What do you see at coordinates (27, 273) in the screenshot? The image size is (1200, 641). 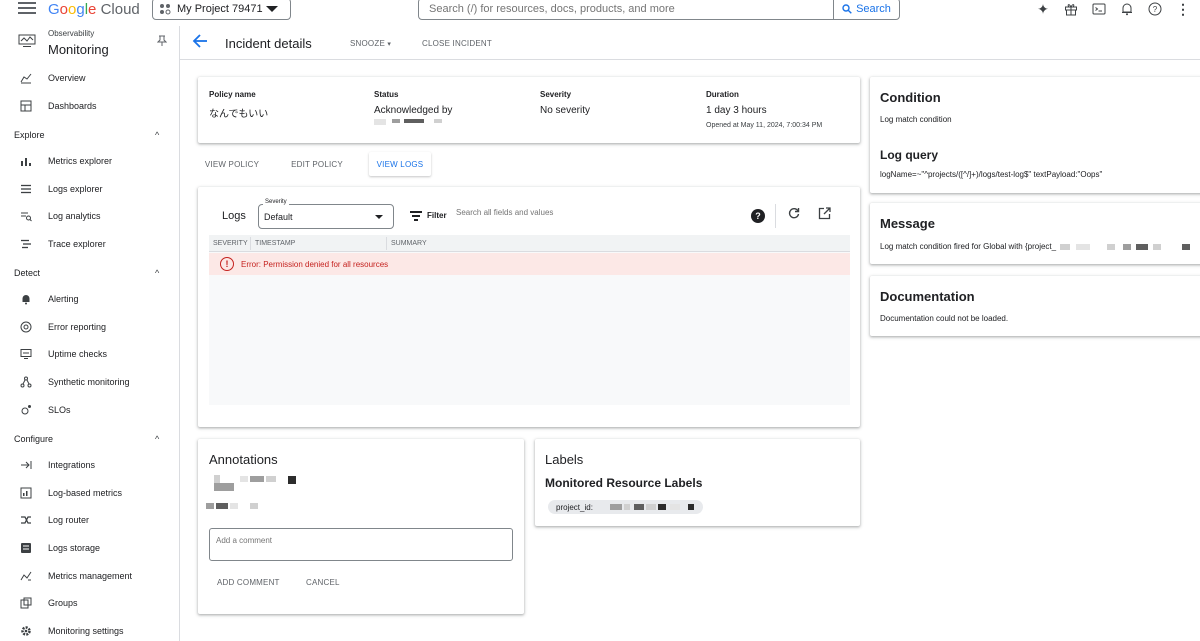 I see `sidebar-section-label: Detect` at bounding box center [27, 273].